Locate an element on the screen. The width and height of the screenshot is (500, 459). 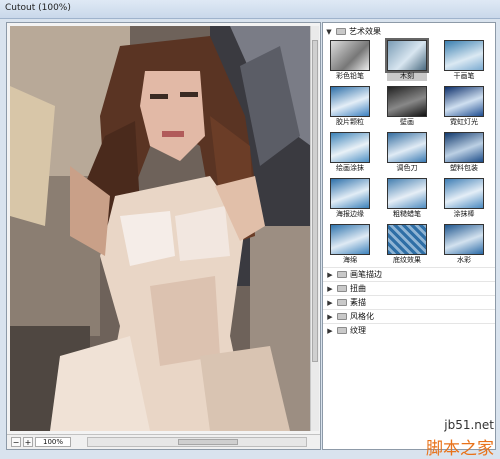
filter-thumb-label: 海报边缘 is located at coordinates (350, 214).